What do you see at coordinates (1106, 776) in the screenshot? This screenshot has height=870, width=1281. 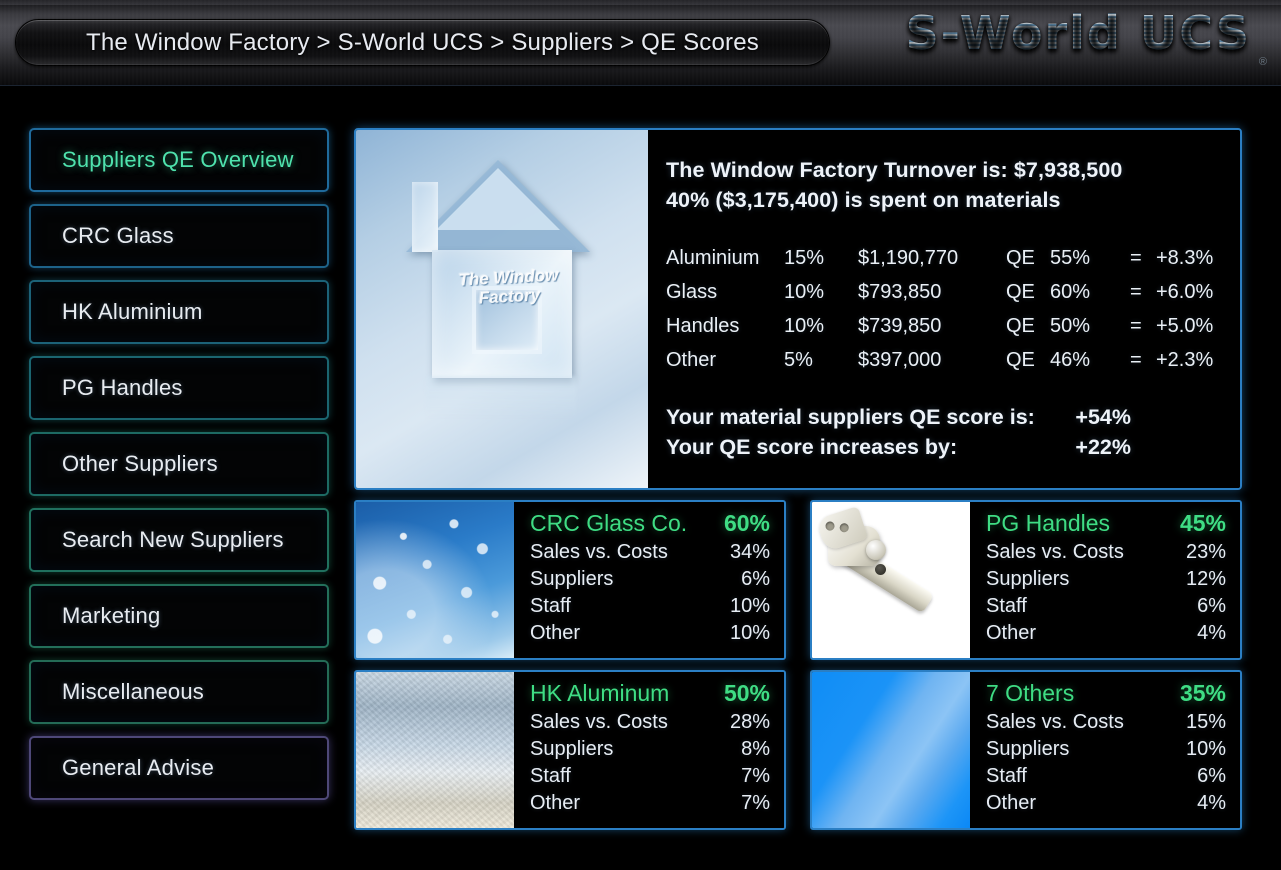 I see `supplier-metric-row: Staff 6%` at bounding box center [1106, 776].